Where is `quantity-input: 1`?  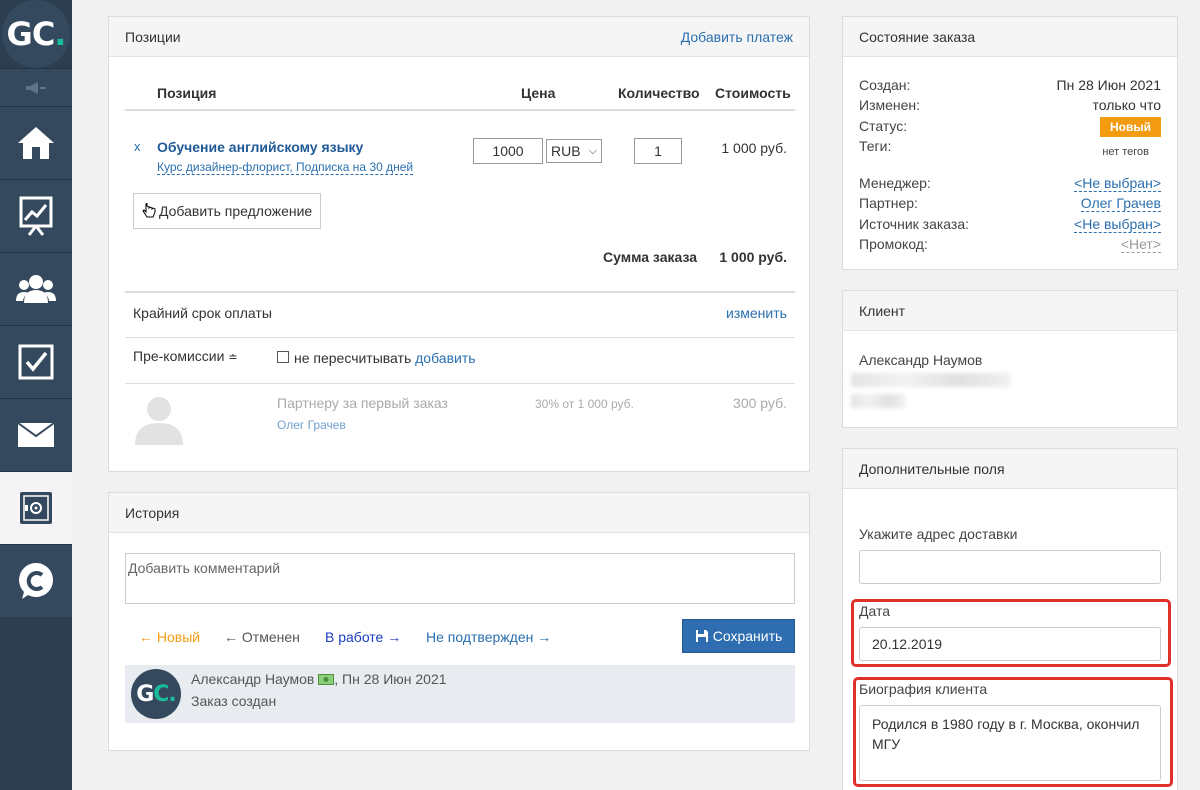
quantity-input: 1 is located at coordinates (658, 151).